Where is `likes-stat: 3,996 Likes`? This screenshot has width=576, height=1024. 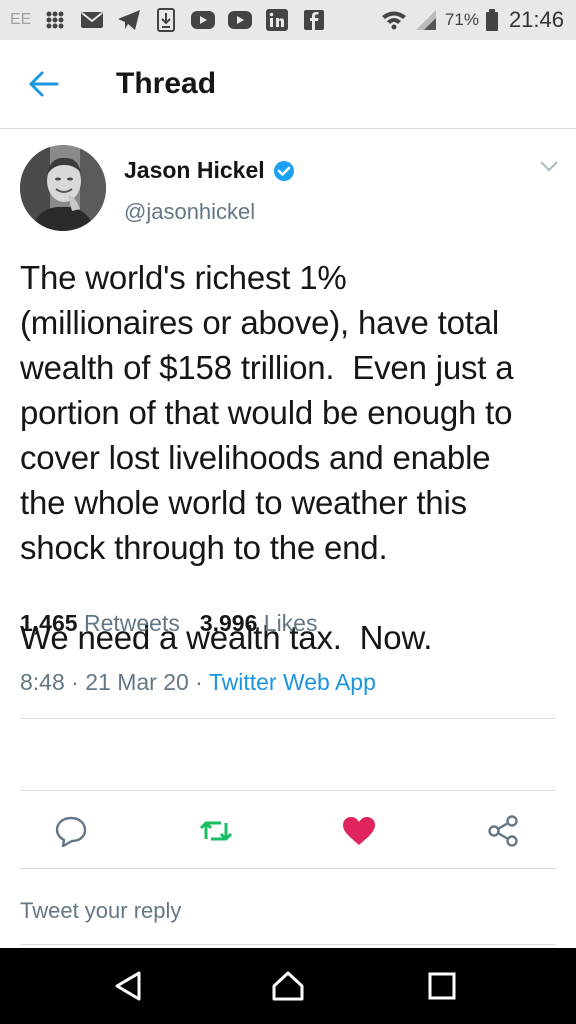
likes-stat: 3,996 Likes is located at coordinates (259, 623).